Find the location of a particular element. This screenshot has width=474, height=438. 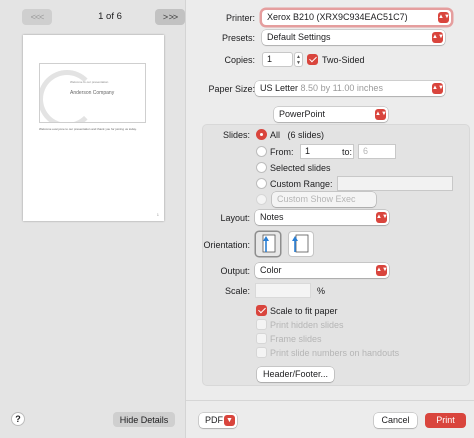

slide-decoration-arc is located at coordinates (68, 96).